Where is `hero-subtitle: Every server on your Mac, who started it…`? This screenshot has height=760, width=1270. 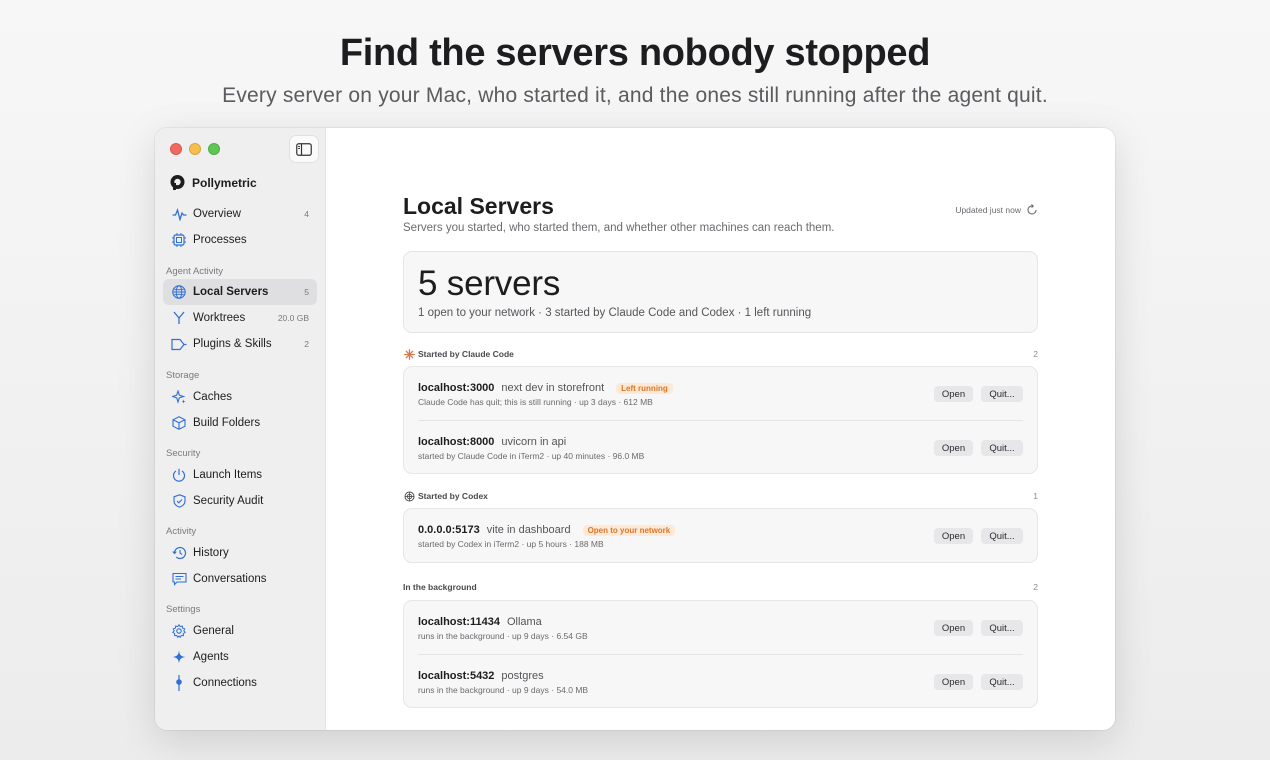
hero-subtitle: Every server on your Mac, who started it… is located at coordinates (635, 95).